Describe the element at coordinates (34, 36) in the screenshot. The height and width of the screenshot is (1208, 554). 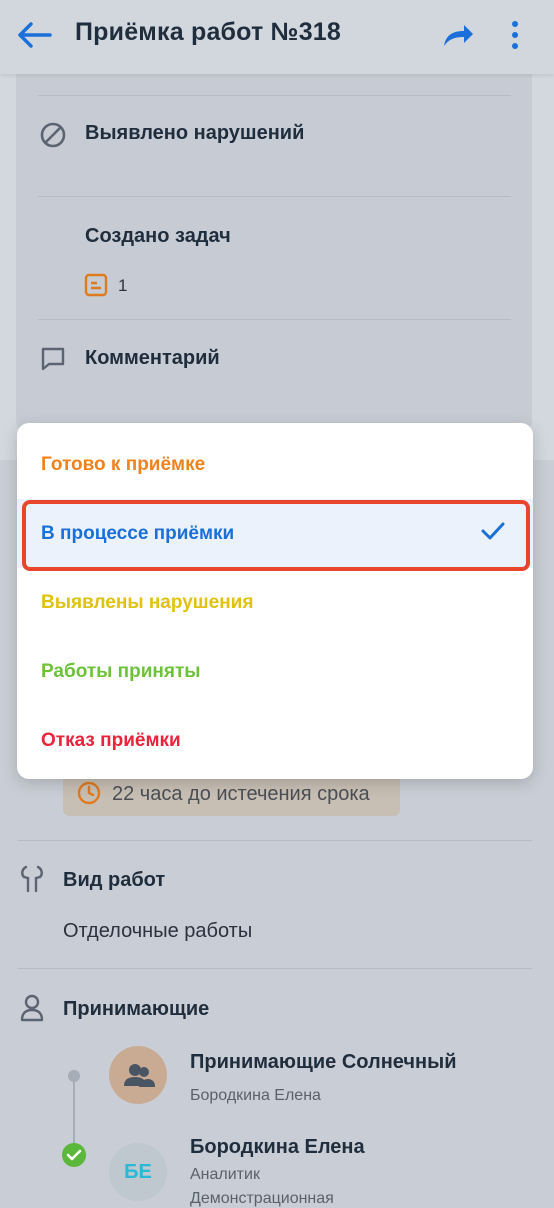
I see `arrow-left-icon` at that location.